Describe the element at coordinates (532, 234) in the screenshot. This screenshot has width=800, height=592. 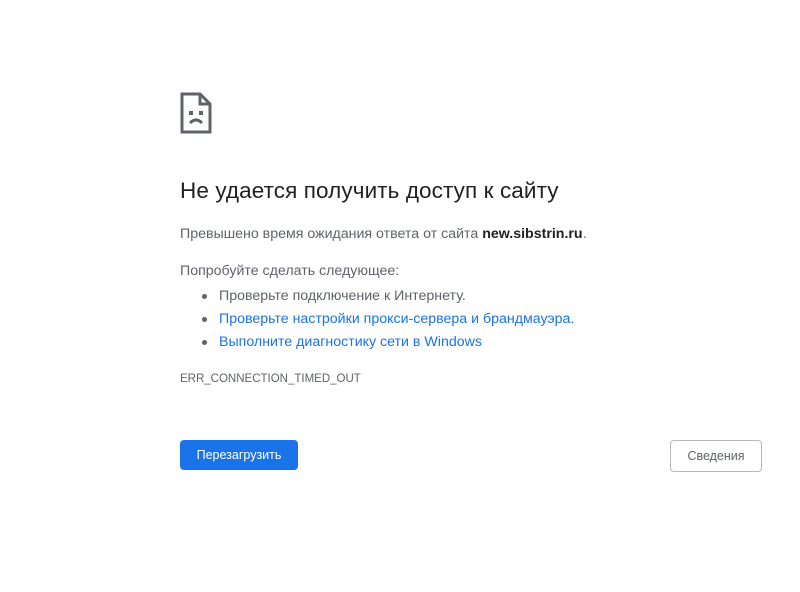
I see `host-name: new.sibstrin.ru` at that location.